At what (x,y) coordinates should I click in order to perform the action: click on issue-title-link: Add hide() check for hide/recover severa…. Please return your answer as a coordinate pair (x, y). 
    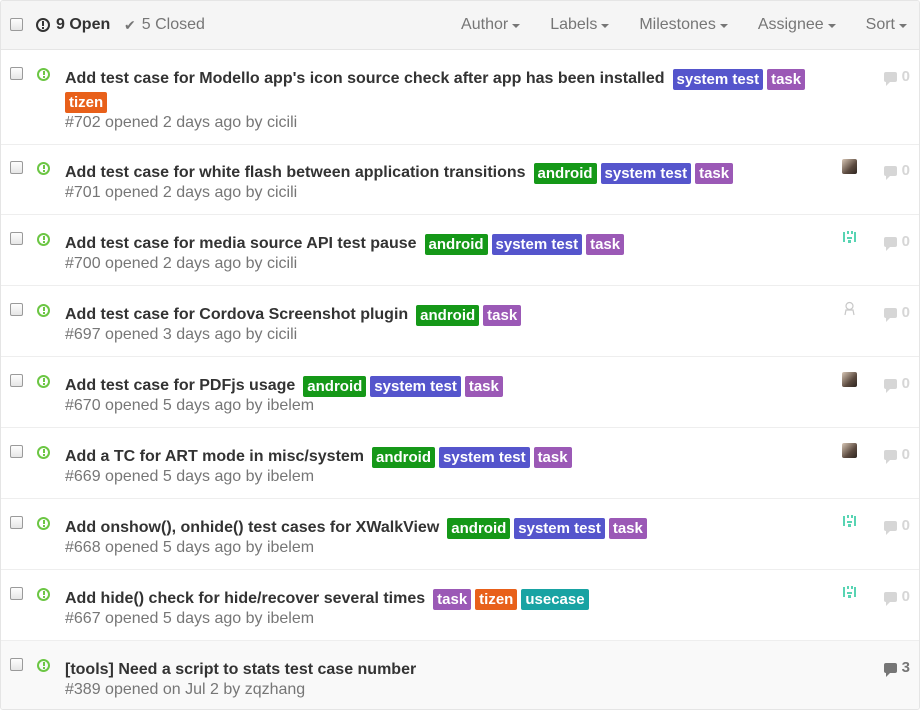
    Looking at the image, I should click on (245, 599).